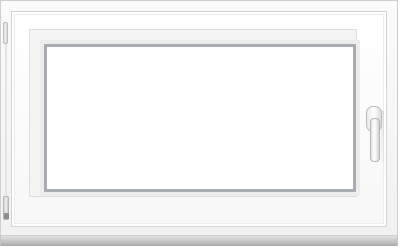 Image resolution: width=400 pixels, height=248 pixels. I want to click on window-sill, so click(199, 241).